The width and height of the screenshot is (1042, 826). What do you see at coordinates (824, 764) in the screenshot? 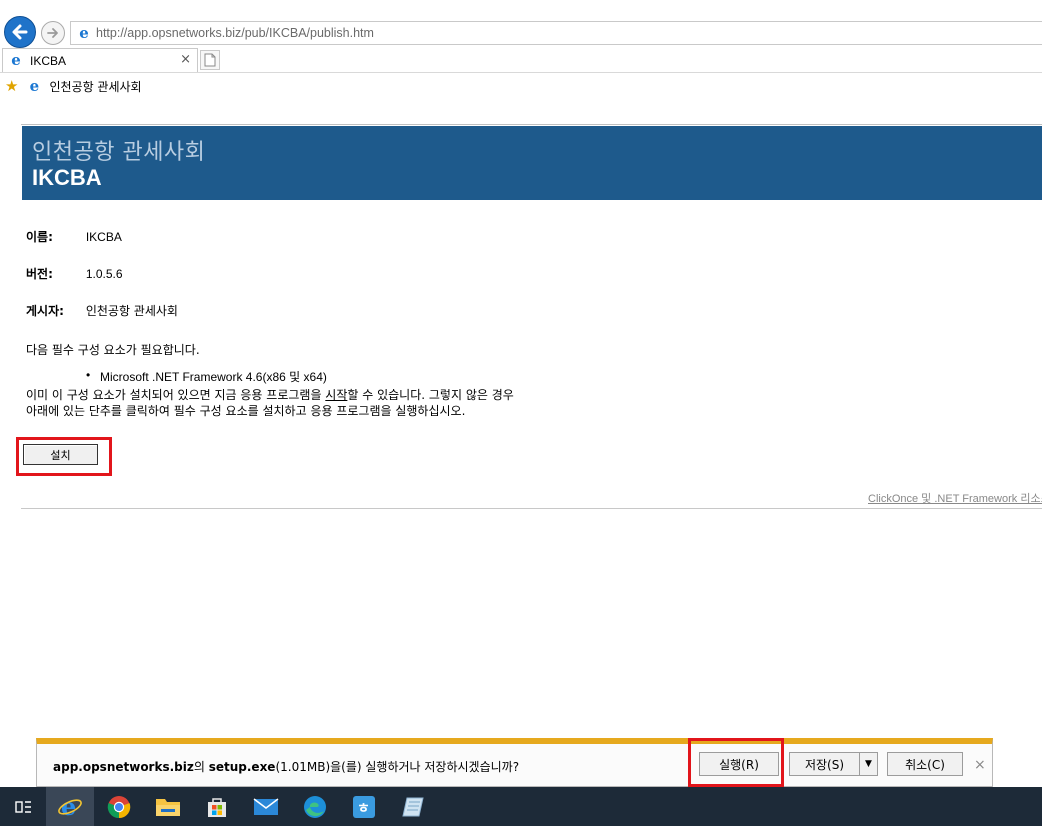
I see `save-button: 저장(S)` at bounding box center [824, 764].